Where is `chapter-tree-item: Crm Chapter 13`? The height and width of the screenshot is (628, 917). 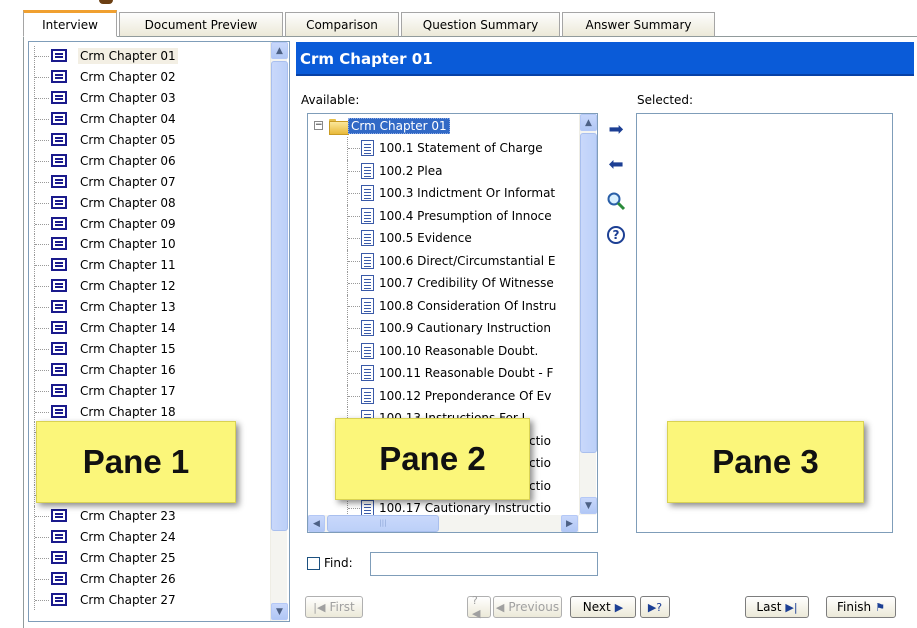
chapter-tree-item: Crm Chapter 13 is located at coordinates (149, 307).